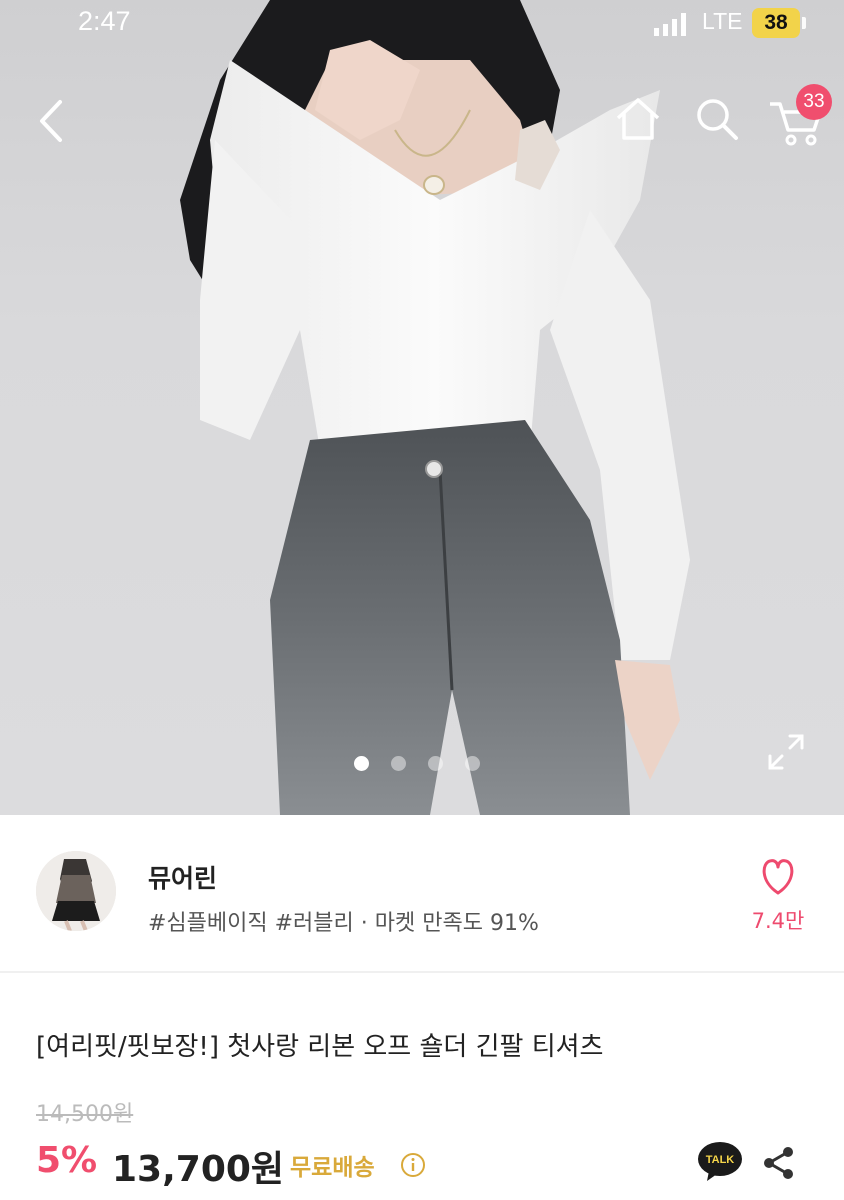  I want to click on sale-price: 13,700원, so click(198, 1169).